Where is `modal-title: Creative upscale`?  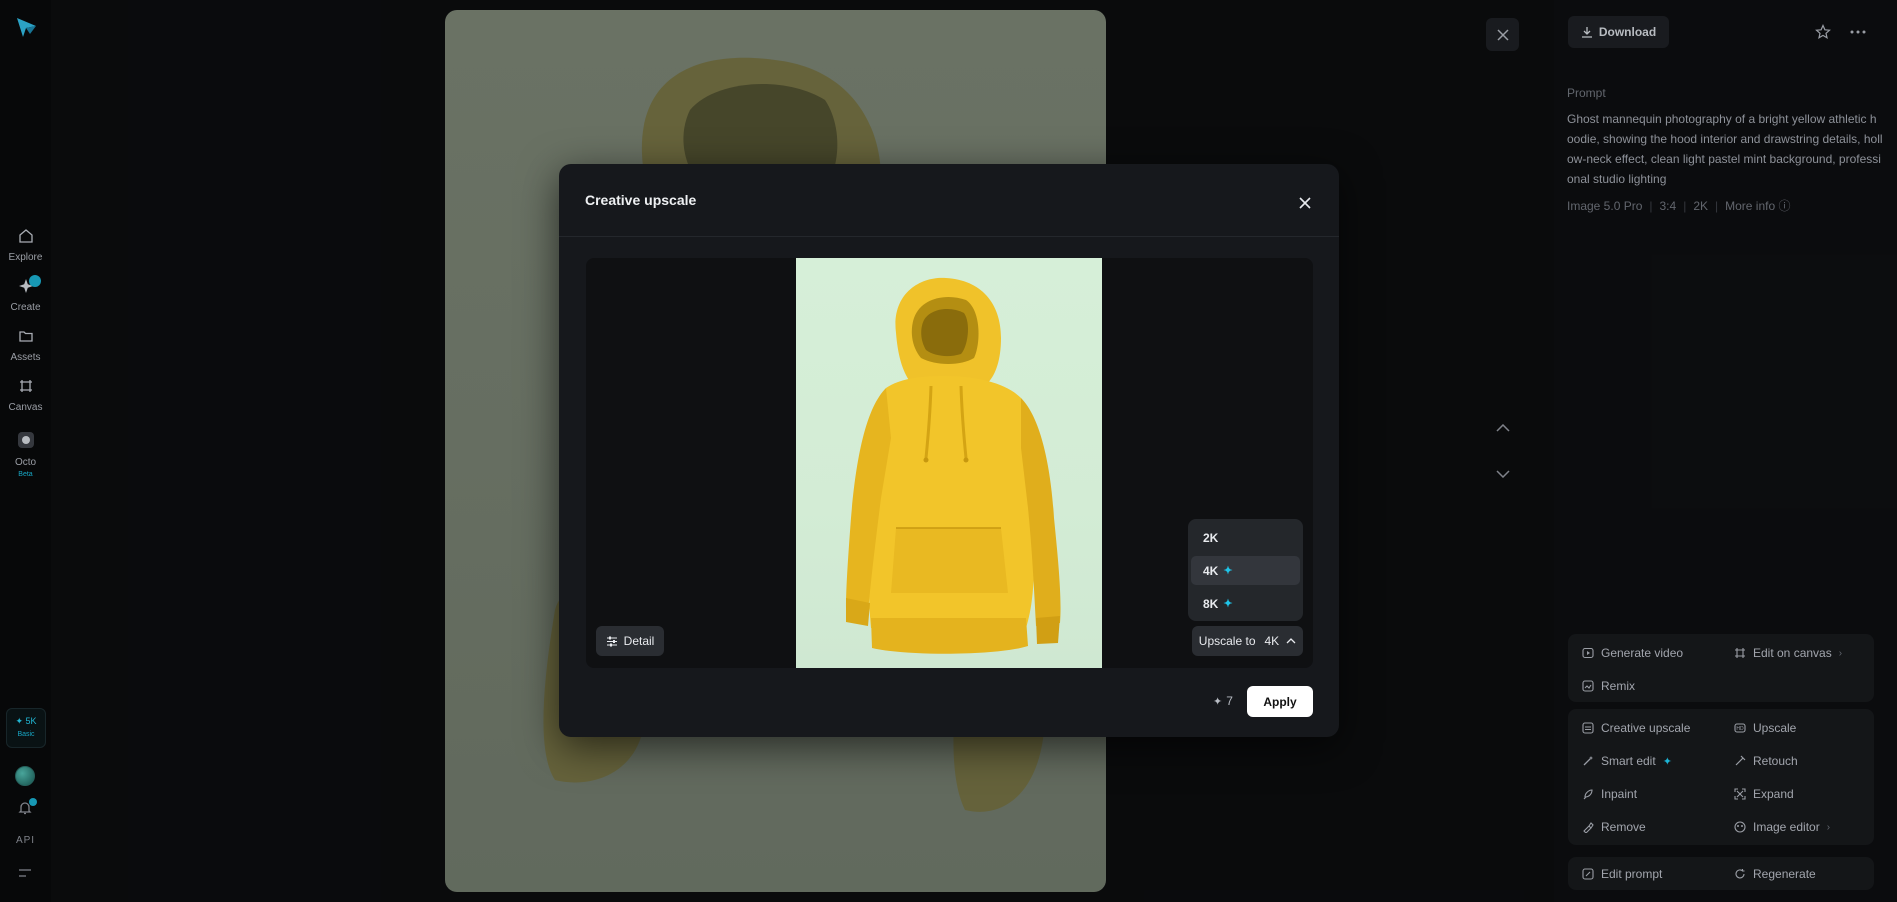 modal-title: Creative upscale is located at coordinates (641, 200).